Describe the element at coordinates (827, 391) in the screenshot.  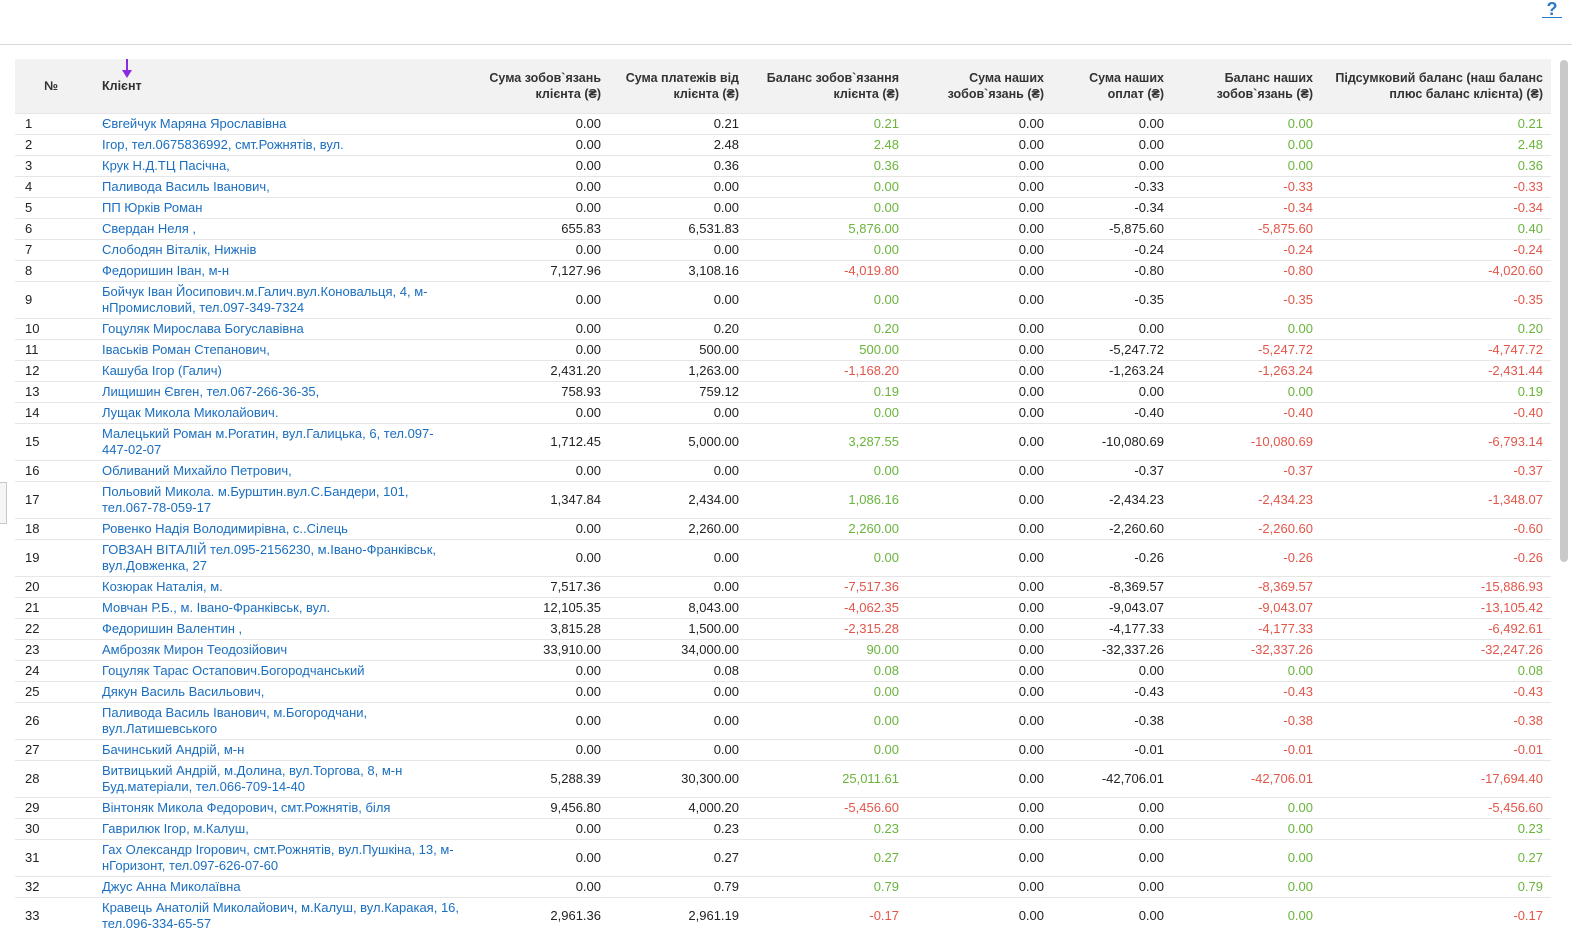
I see `cell-client-balance: 0.19` at that location.